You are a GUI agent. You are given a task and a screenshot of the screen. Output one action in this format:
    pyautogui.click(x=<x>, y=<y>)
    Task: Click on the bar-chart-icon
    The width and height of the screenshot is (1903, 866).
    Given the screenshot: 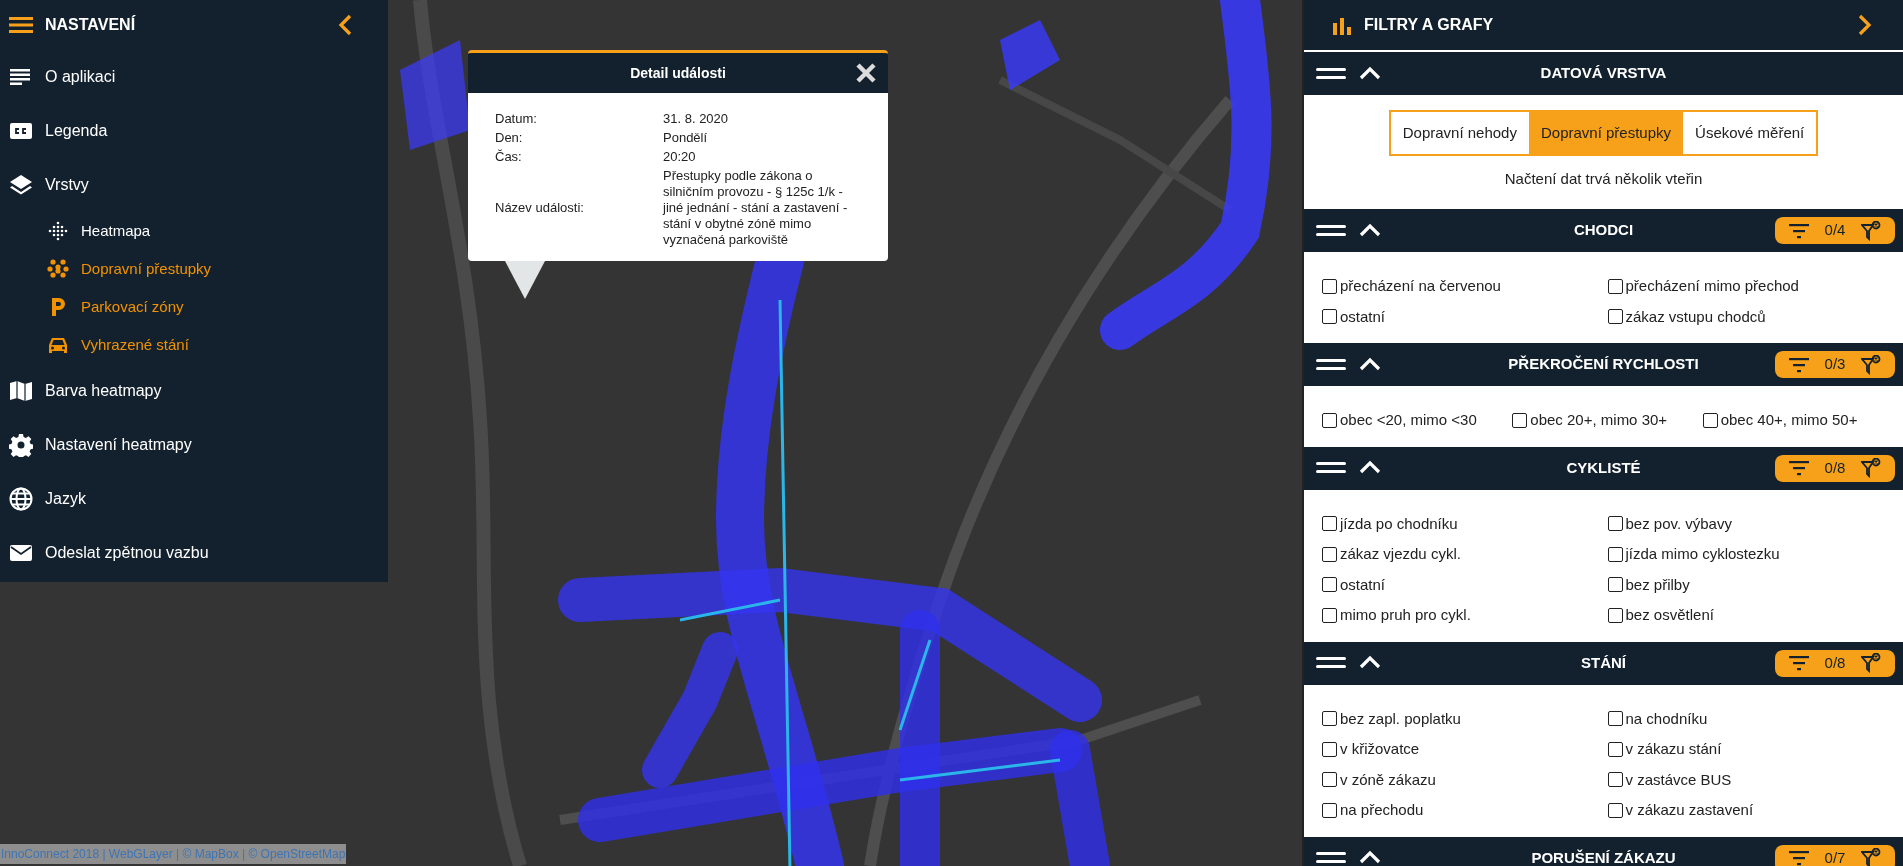 What is the action you would take?
    pyautogui.click(x=1342, y=25)
    